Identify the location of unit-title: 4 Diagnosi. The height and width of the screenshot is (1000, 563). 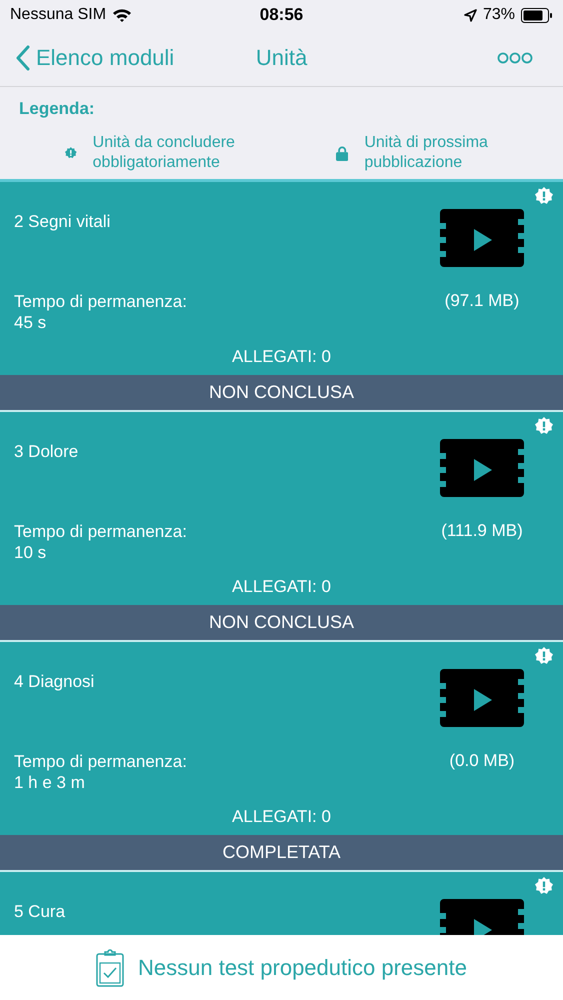
(54, 682).